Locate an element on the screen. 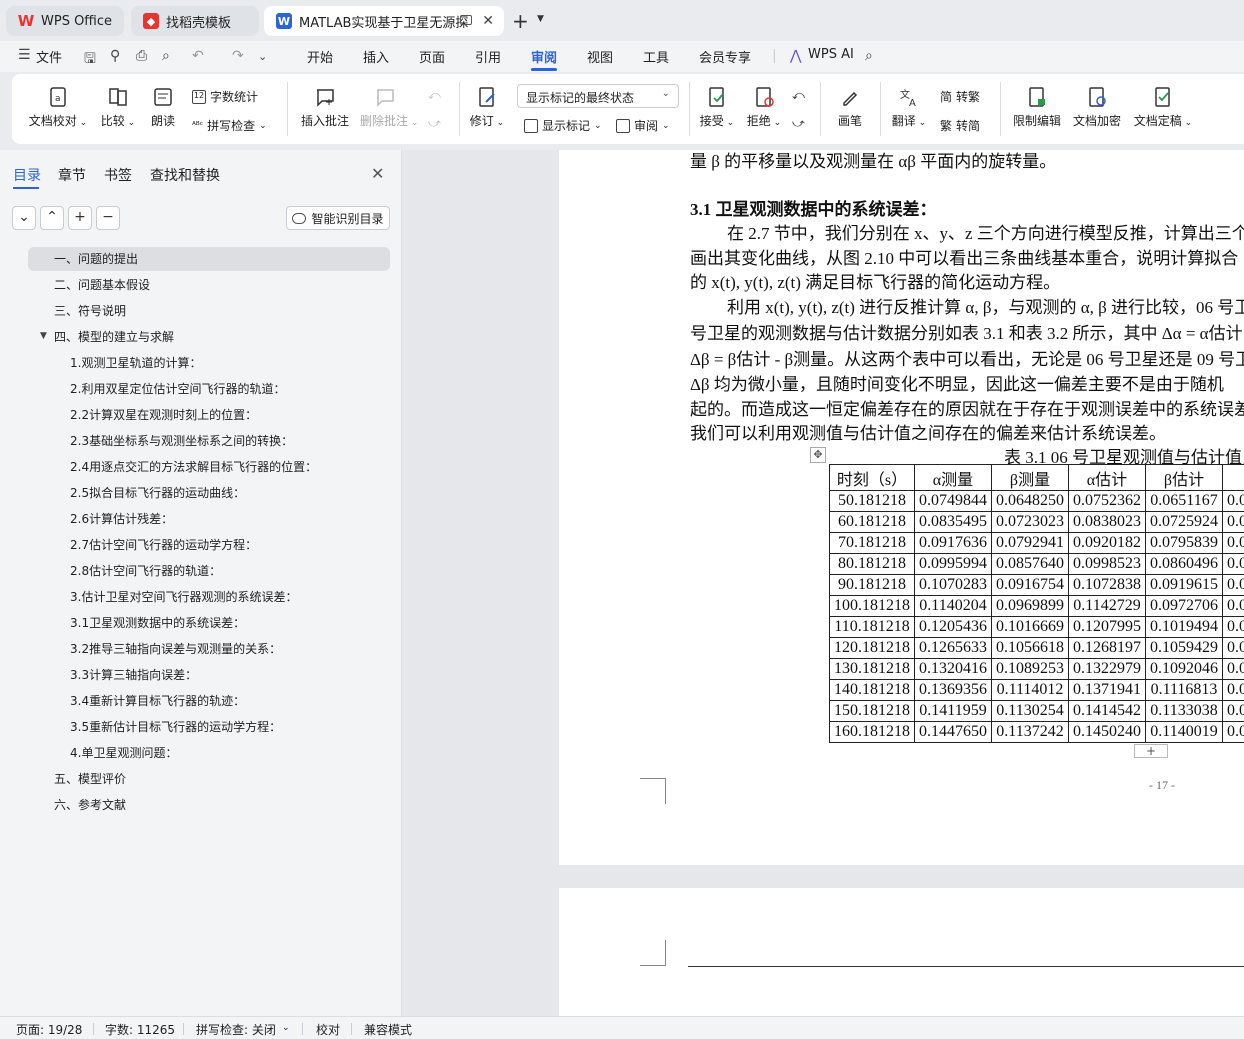  table-cell: 130.181218 is located at coordinates (872, 669).